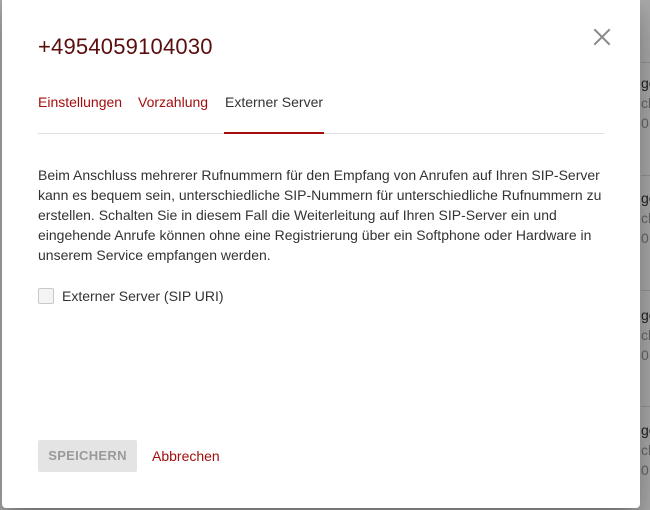 The image size is (650, 510). I want to click on checkbox-label: Externer Server (SIP URI), so click(143, 296).